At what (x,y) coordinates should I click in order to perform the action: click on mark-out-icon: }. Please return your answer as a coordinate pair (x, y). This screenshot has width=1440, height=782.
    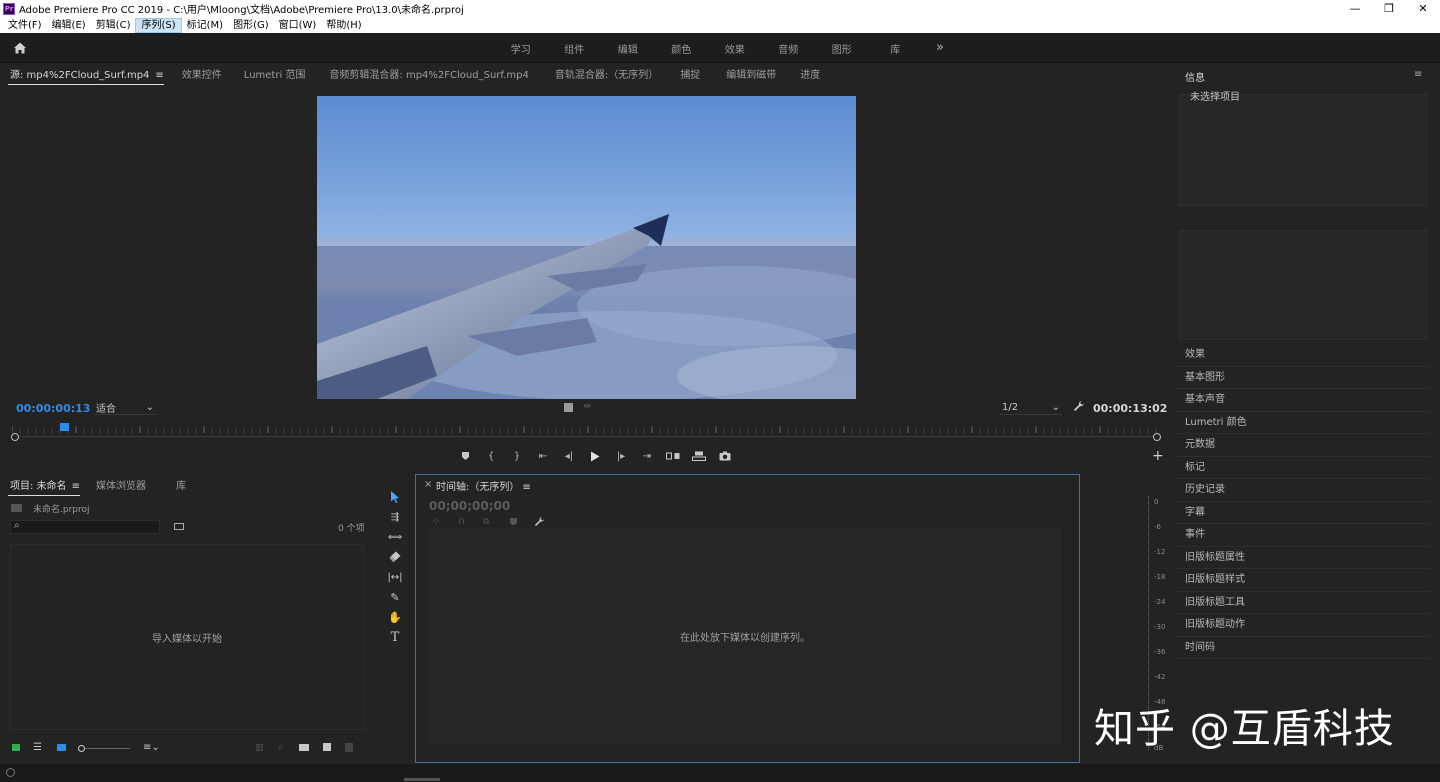
    Looking at the image, I should click on (517, 456).